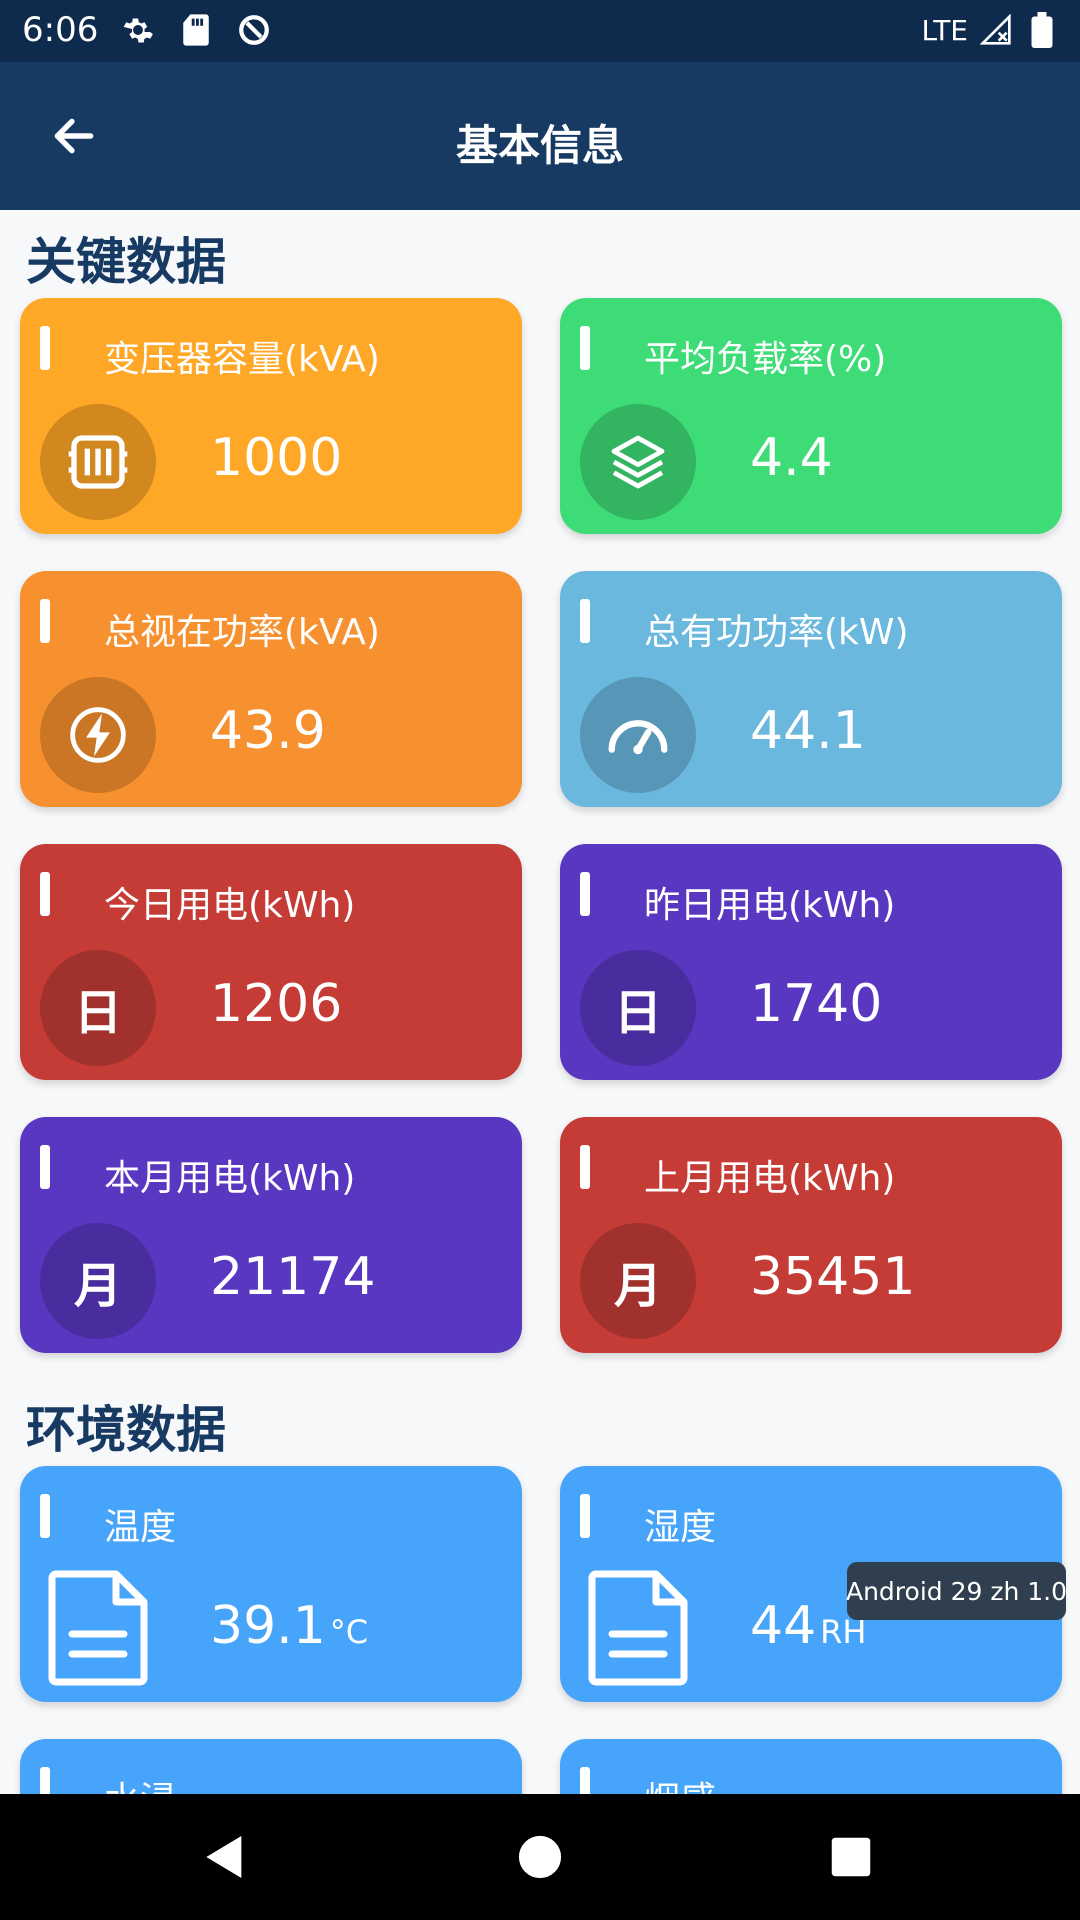 The image size is (1080, 1920). Describe the element at coordinates (956, 1591) in the screenshot. I see `version-tooltip: Android 29 zh 1.0` at that location.